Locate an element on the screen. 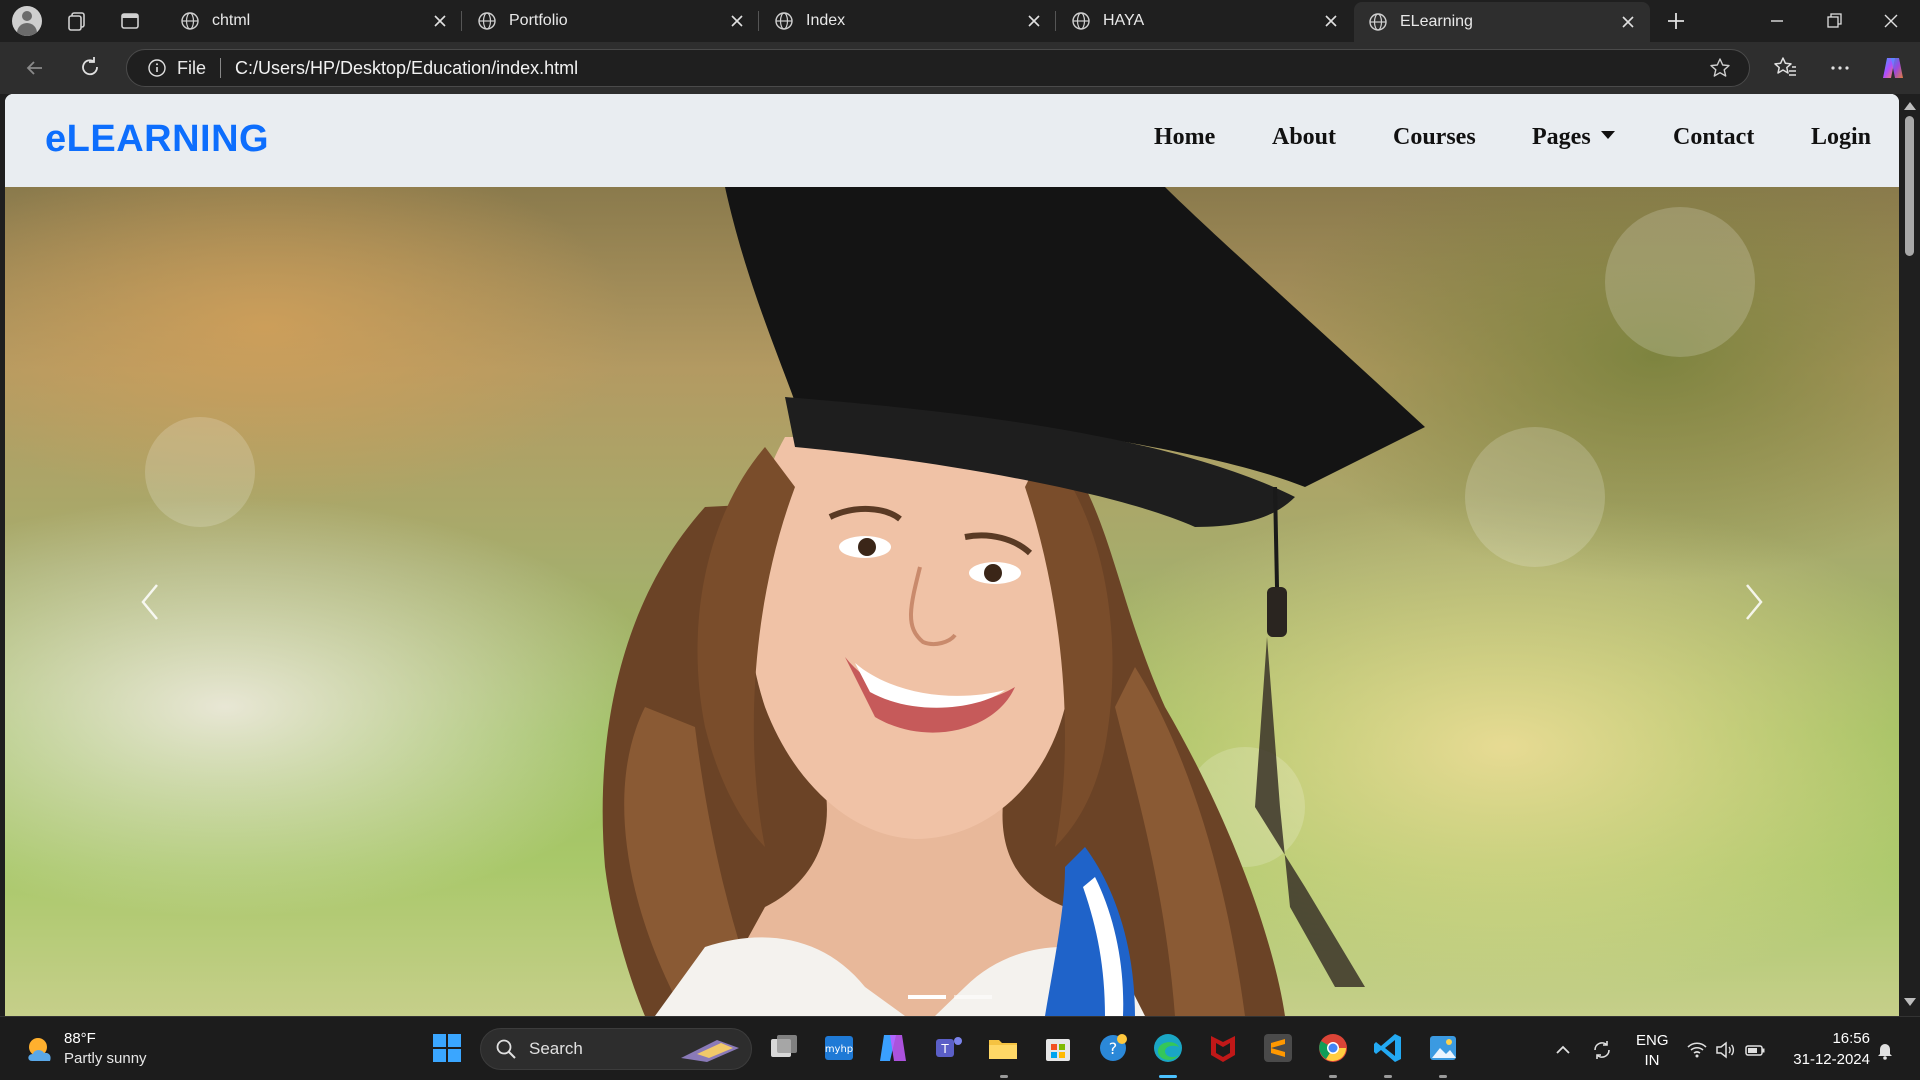  tab-title: Portfolio is located at coordinates (538, 20).